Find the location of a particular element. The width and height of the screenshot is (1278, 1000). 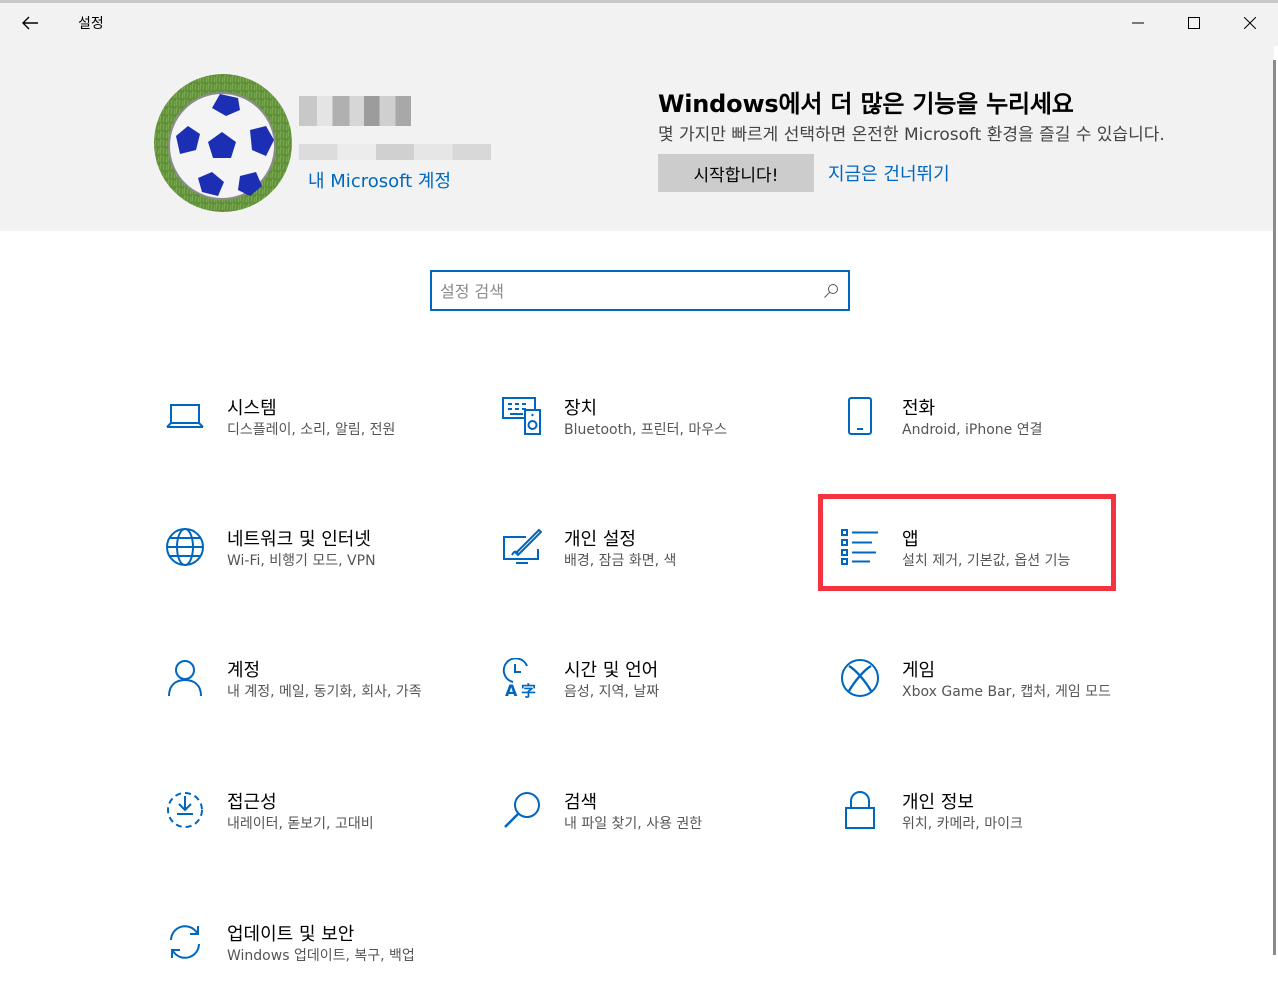

back-arrow-icon is located at coordinates (30, 23).